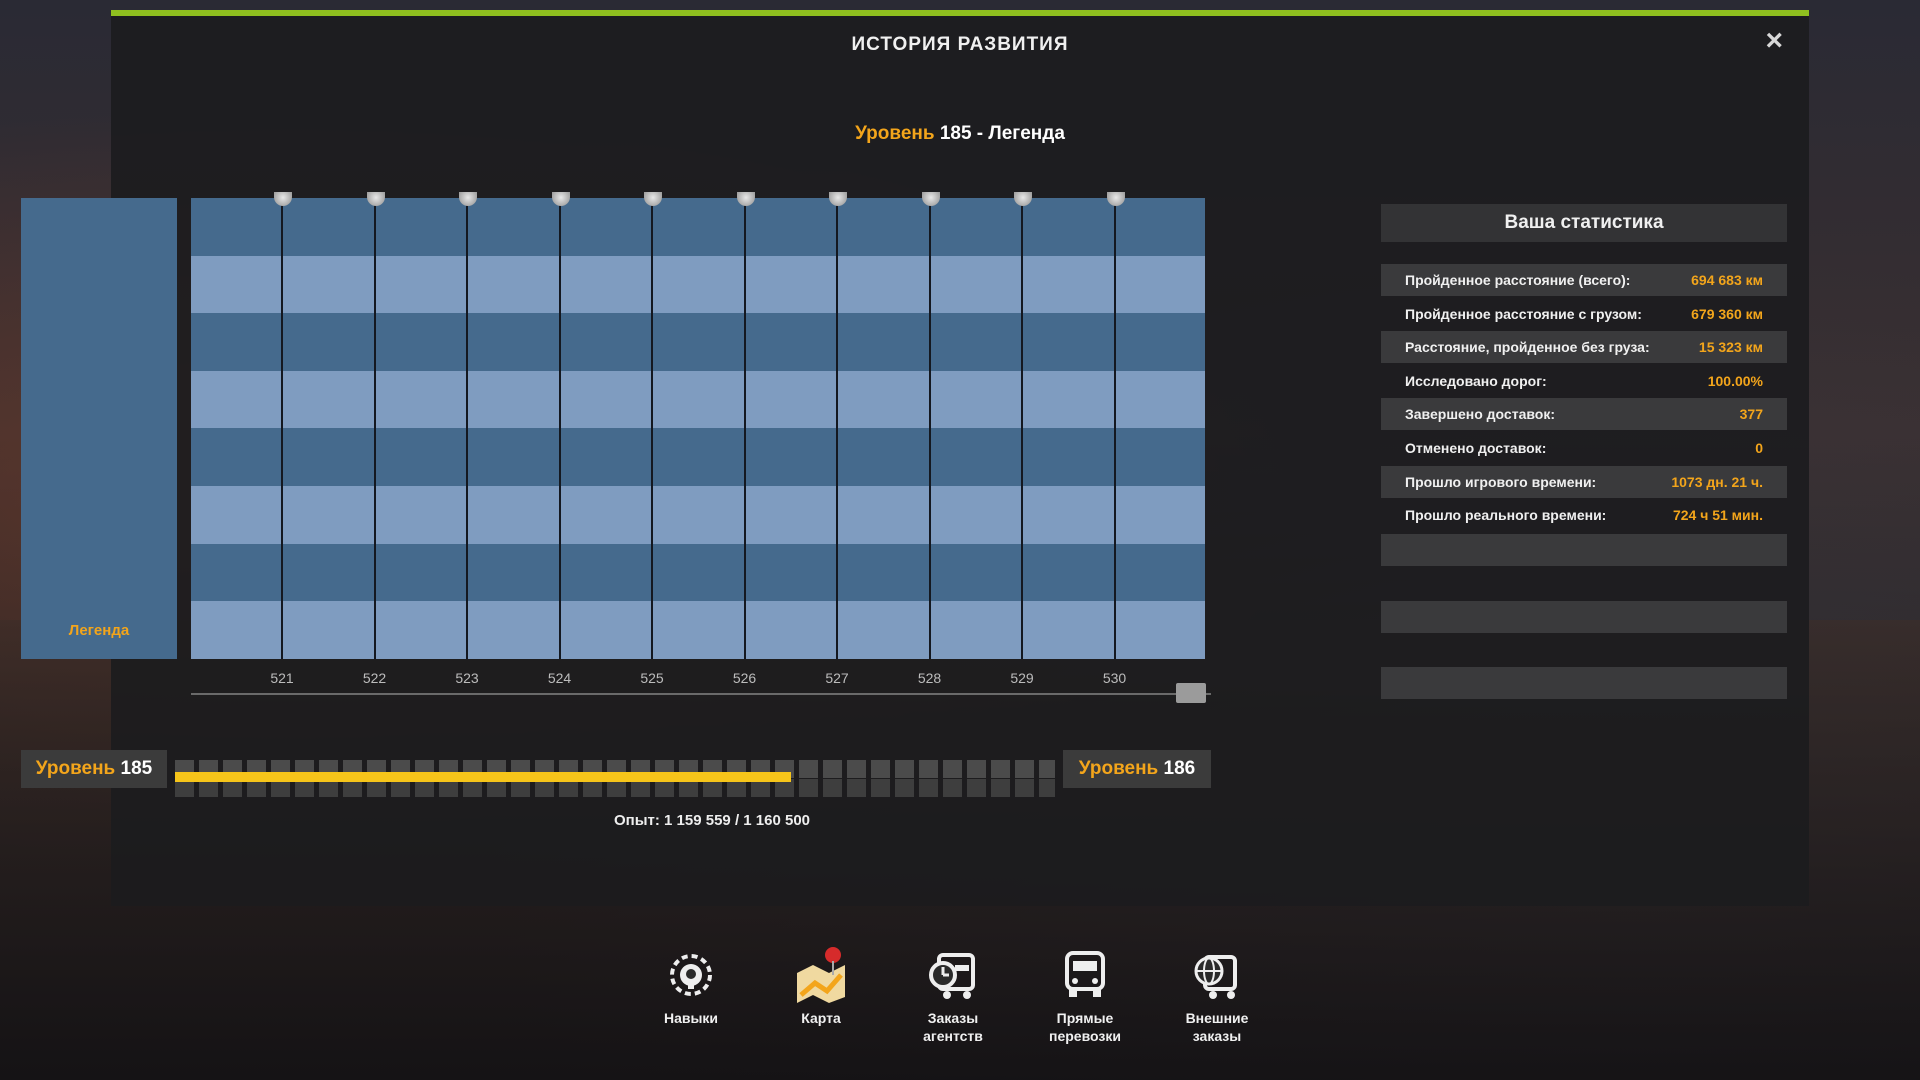 The width and height of the screenshot is (1920, 1080). What do you see at coordinates (895, 133) in the screenshot?
I see `level-word: Уровень` at bounding box center [895, 133].